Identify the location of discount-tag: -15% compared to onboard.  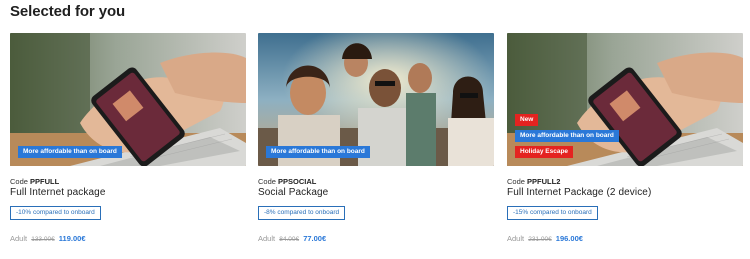
(552, 213).